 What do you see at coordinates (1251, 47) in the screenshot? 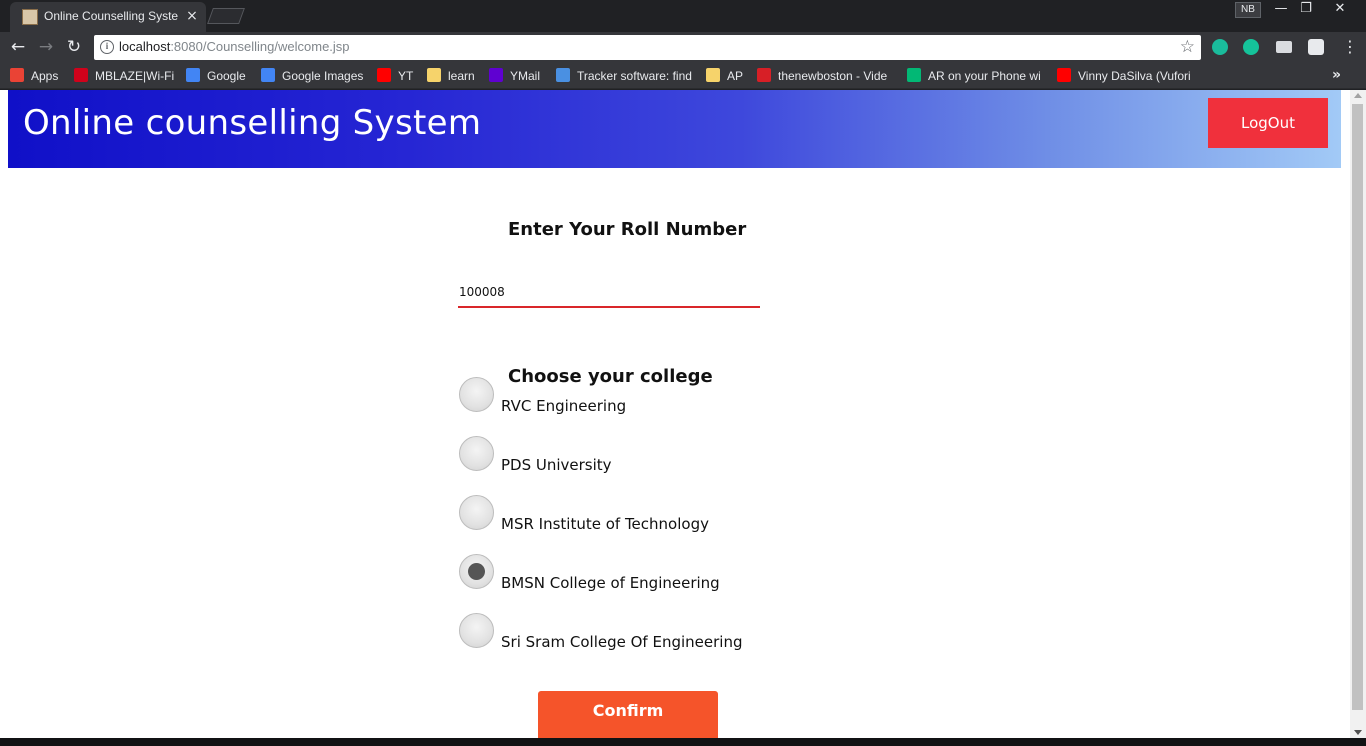
I see `grammarly-icon` at bounding box center [1251, 47].